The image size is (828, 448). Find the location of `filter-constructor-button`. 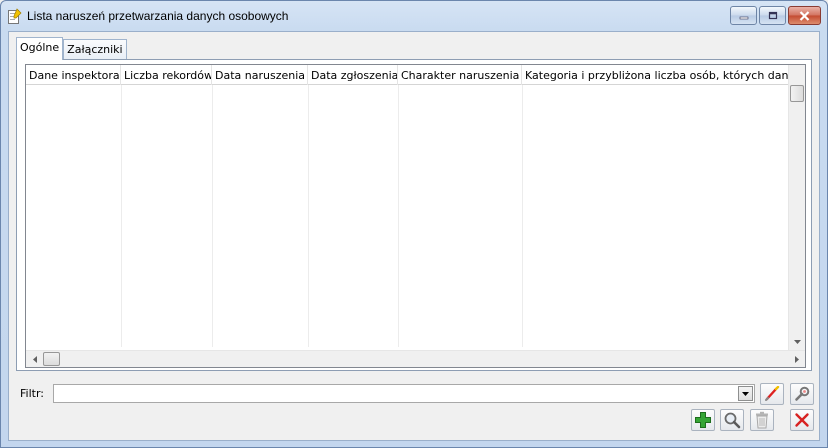

filter-constructor-button is located at coordinates (802, 394).